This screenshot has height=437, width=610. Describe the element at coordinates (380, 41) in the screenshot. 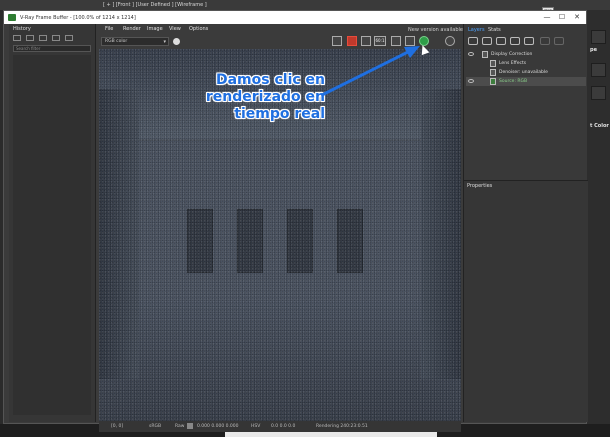

I see `stereo-zoom-button: 60:1` at that location.